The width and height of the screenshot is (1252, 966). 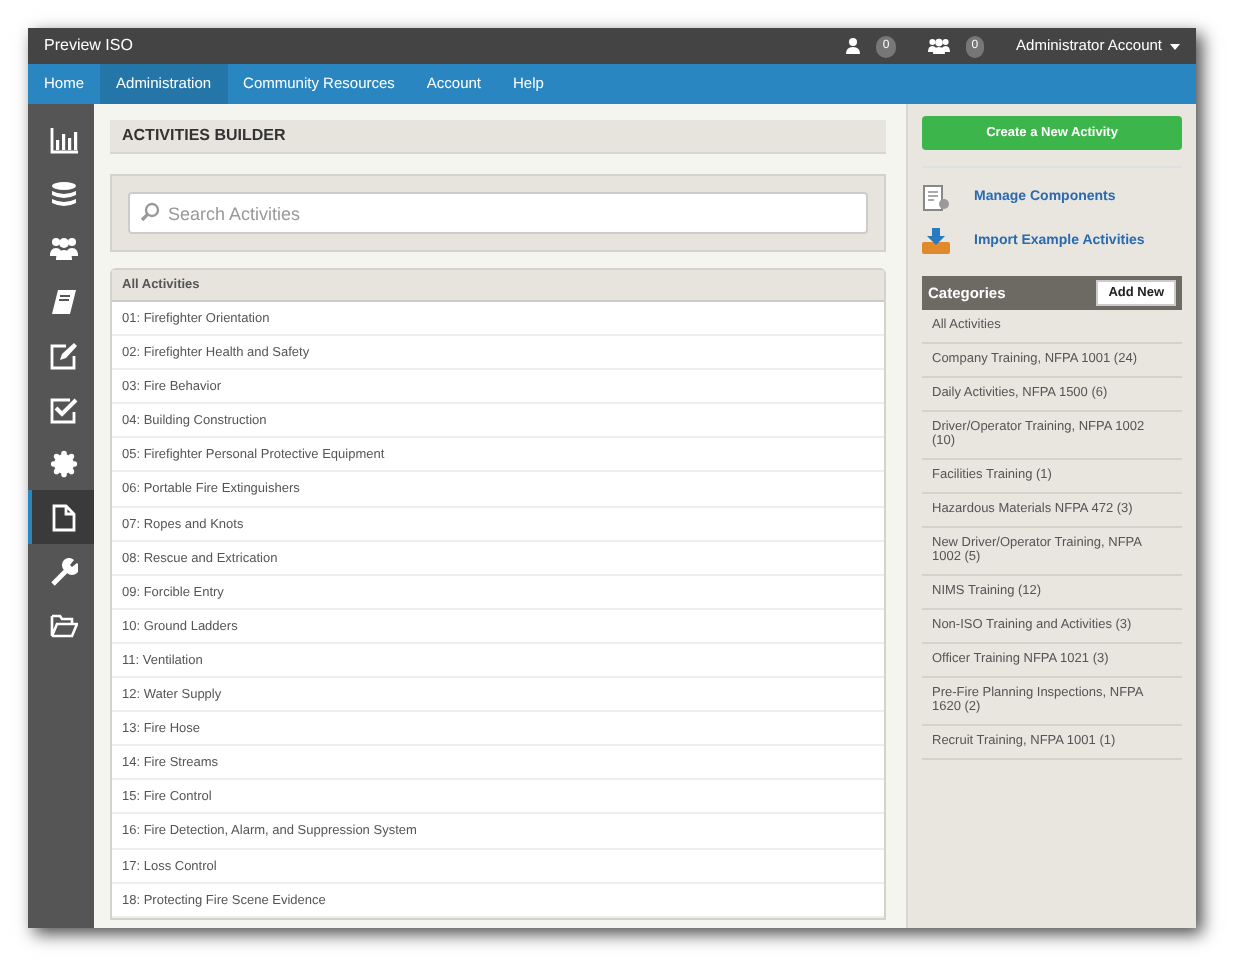 I want to click on folder-icon, so click(x=63, y=625).